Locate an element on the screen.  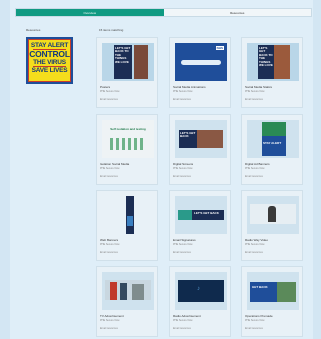
poster-line-4: SAVE LIVES is located at coordinates (49, 71).